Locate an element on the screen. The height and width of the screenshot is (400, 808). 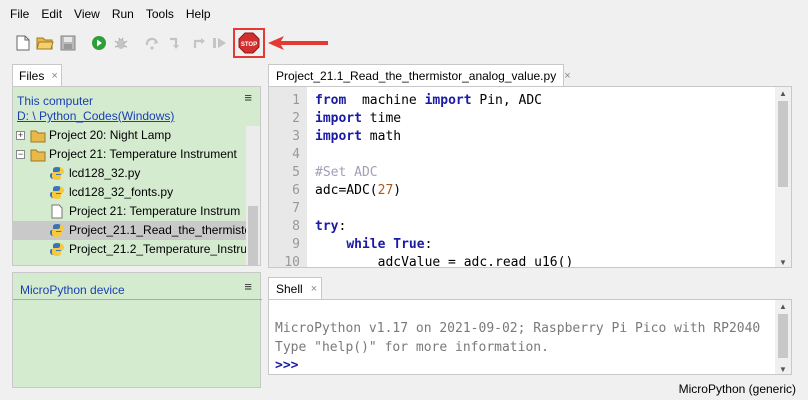
code-line: 8 try: is located at coordinates (524, 227).